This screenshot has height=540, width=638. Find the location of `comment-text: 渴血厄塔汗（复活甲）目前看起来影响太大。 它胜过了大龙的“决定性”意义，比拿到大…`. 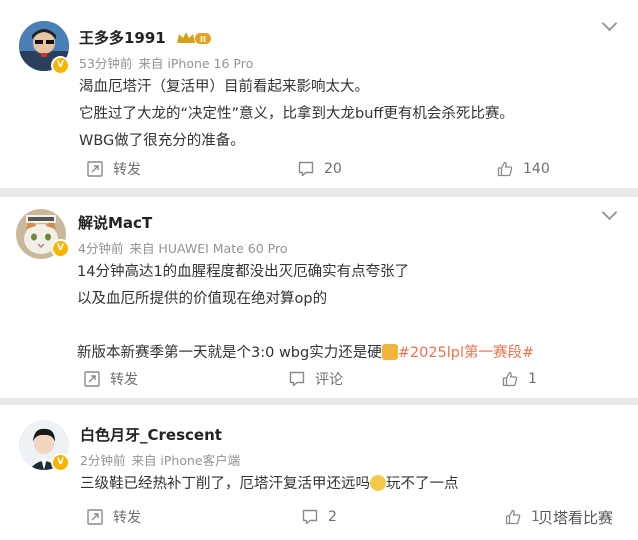

comment-text: 渴血厄塔汗（复活甲）目前看起来影响太大。 它胜过了大龙的“决定性”意义，比拿到大… is located at coordinates (296, 114).